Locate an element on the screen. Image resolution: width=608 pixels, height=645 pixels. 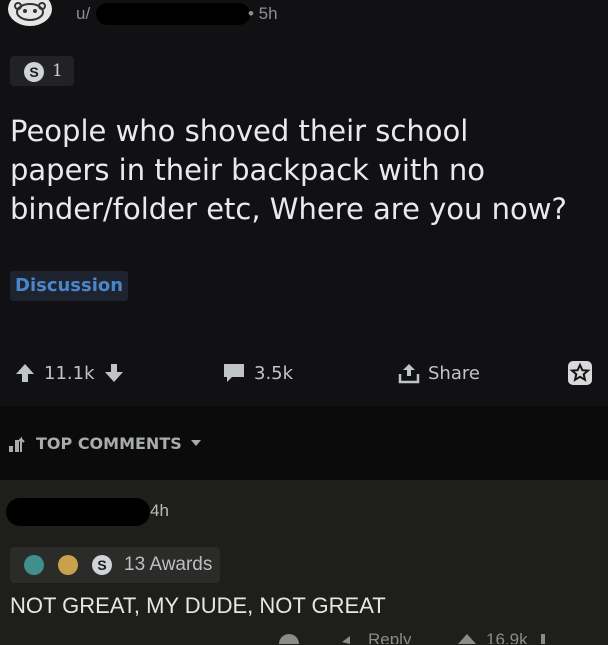
post-flair: Discussion is located at coordinates (69, 286).